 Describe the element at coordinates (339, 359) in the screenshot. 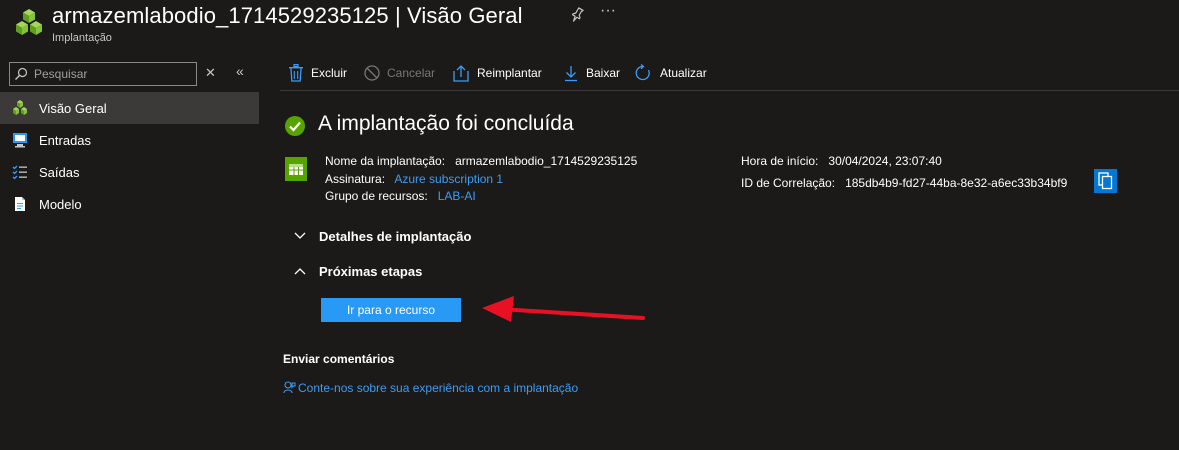

I see `feedback-title: Enviar comentários` at that location.